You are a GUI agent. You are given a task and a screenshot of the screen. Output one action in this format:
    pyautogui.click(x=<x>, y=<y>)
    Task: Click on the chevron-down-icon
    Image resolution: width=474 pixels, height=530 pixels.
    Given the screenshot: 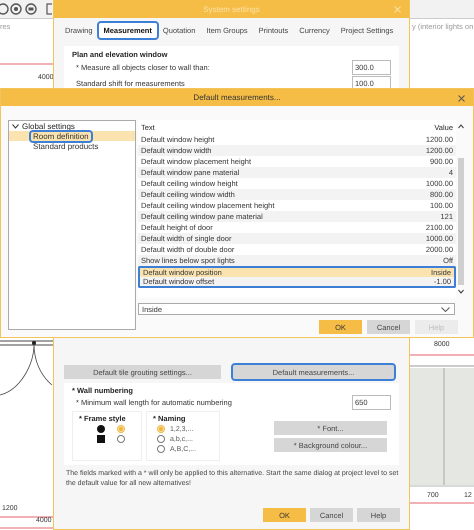 What is the action you would take?
    pyautogui.click(x=445, y=309)
    